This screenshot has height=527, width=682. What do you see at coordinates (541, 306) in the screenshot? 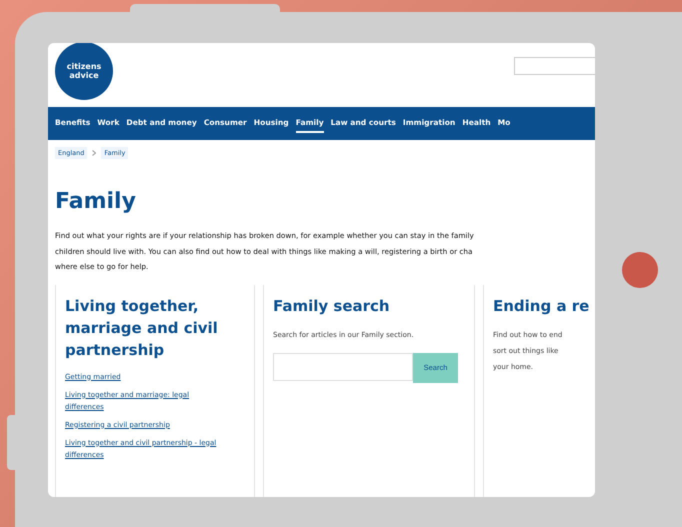
I see `section-heading: Ending a re` at bounding box center [541, 306].